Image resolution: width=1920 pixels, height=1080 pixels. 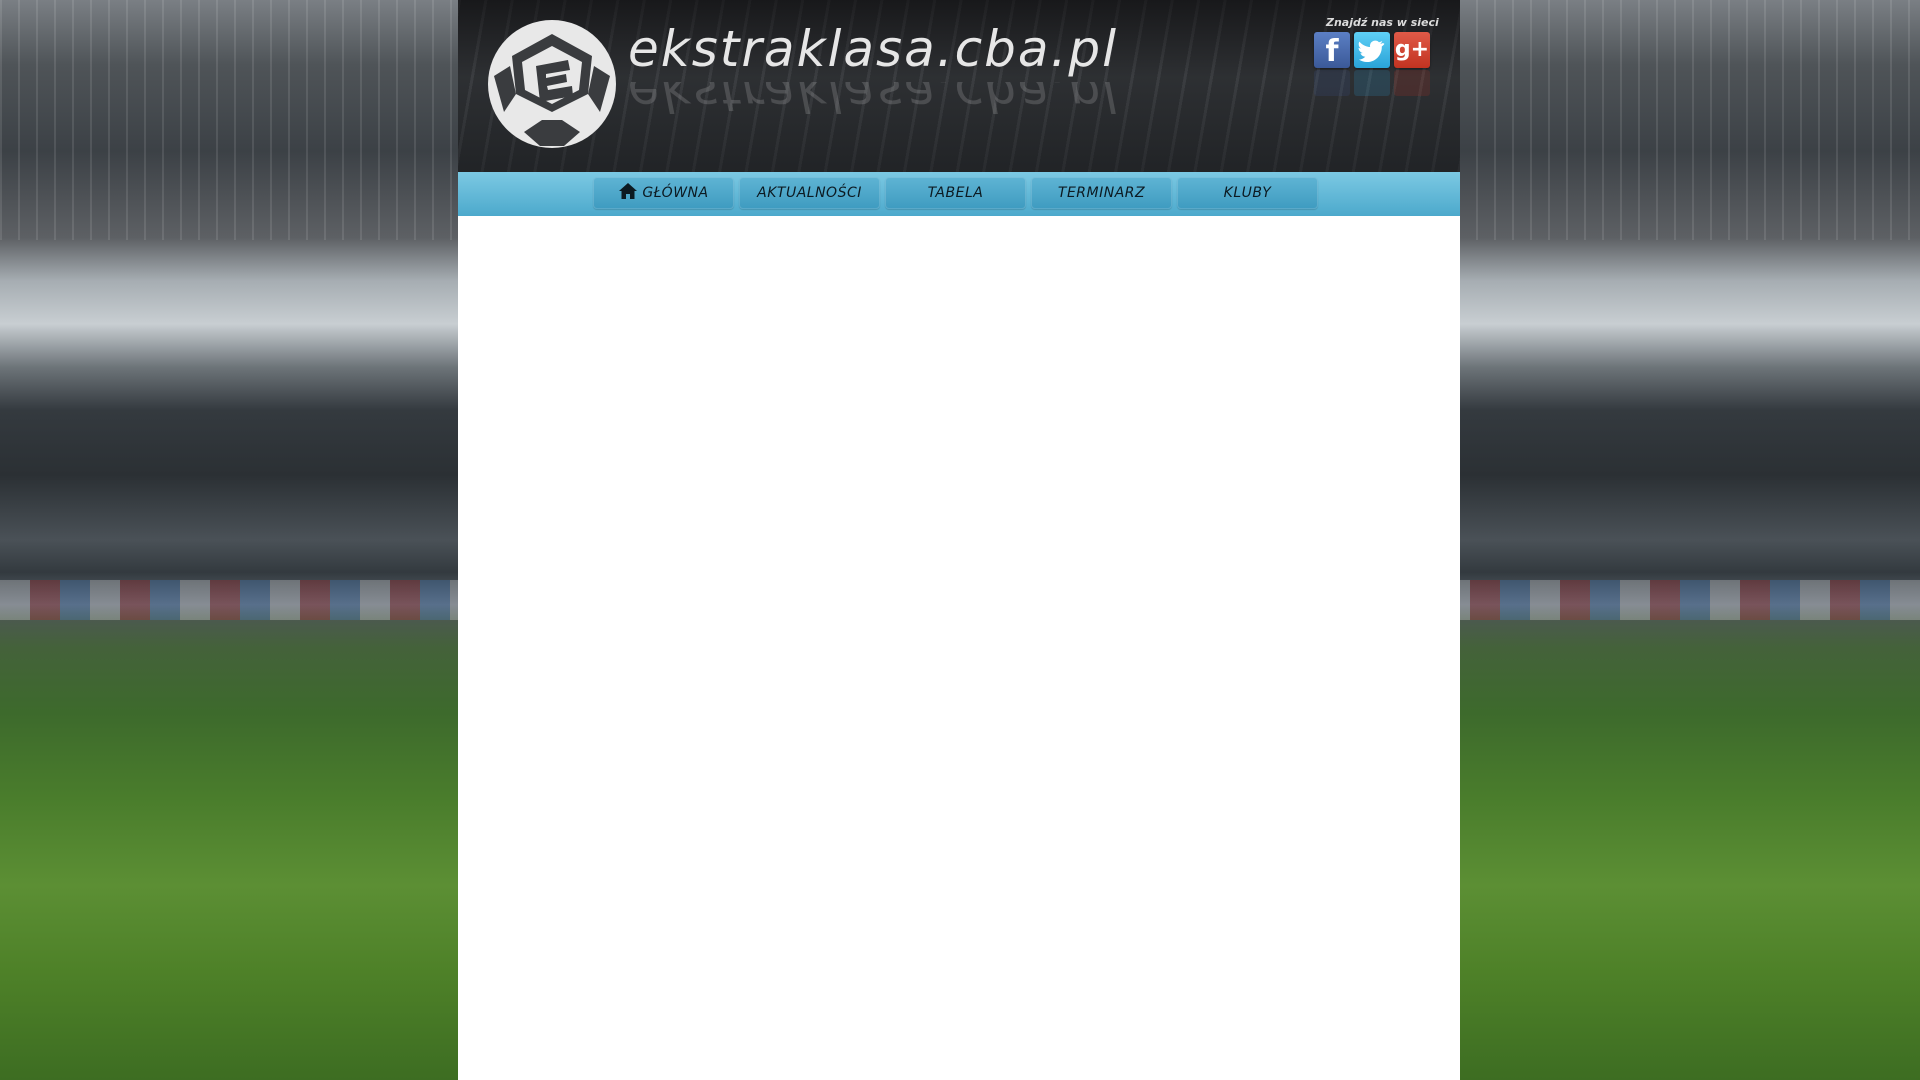 I want to click on site-title: ekstraklasa.cba.pl, so click(x=873, y=49).